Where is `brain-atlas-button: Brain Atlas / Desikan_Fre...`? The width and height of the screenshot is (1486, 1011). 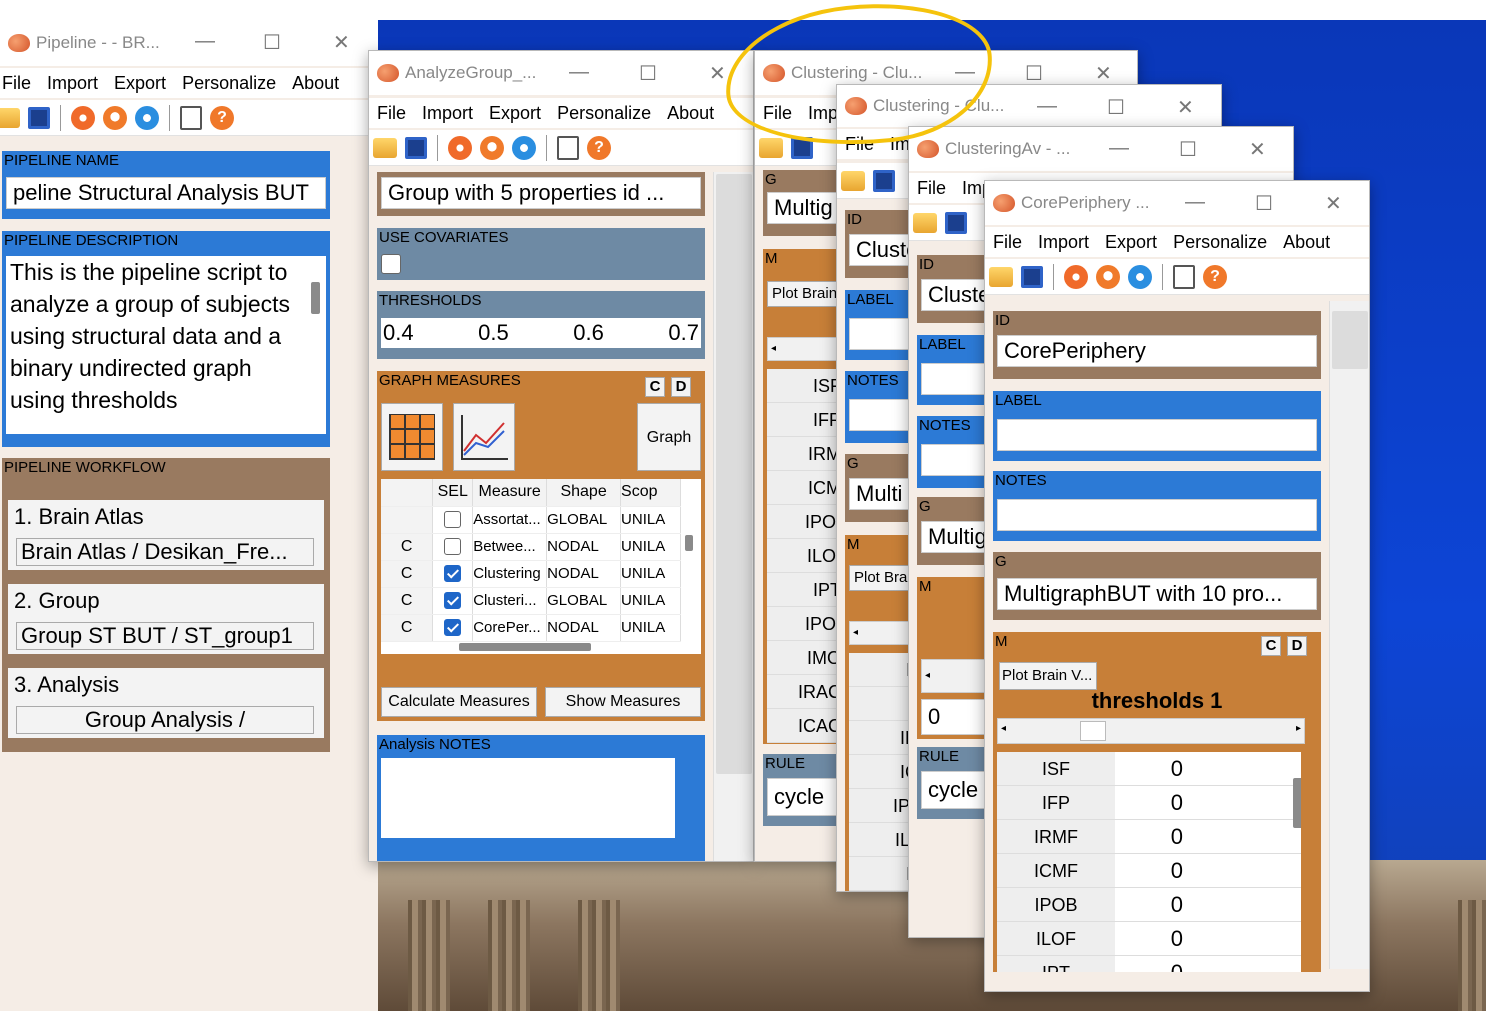
brain-atlas-button: Brain Atlas / Desikan_Fre... is located at coordinates (165, 552).